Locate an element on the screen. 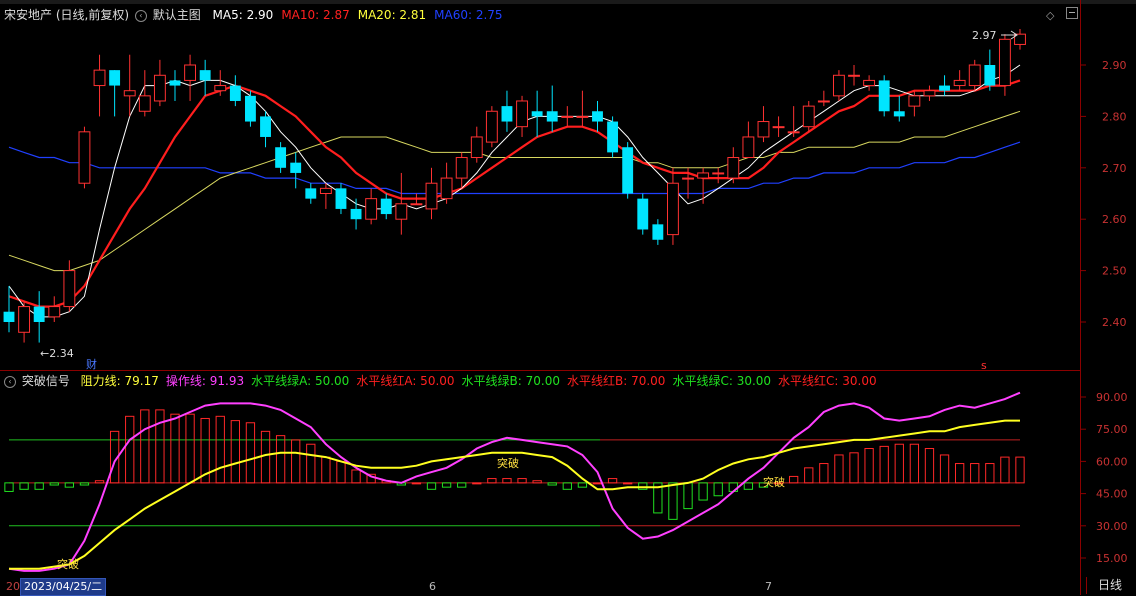 The height and width of the screenshot is (596, 1136). indicator-axis-label: 15.00 is located at coordinates (1112, 558).